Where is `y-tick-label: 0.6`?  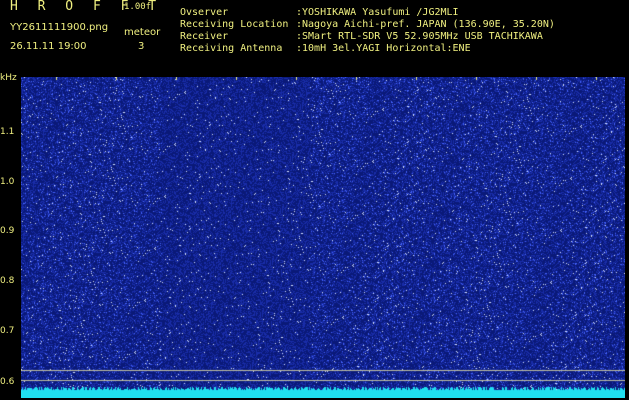
y-tick-label: 0.6 is located at coordinates (7, 382).